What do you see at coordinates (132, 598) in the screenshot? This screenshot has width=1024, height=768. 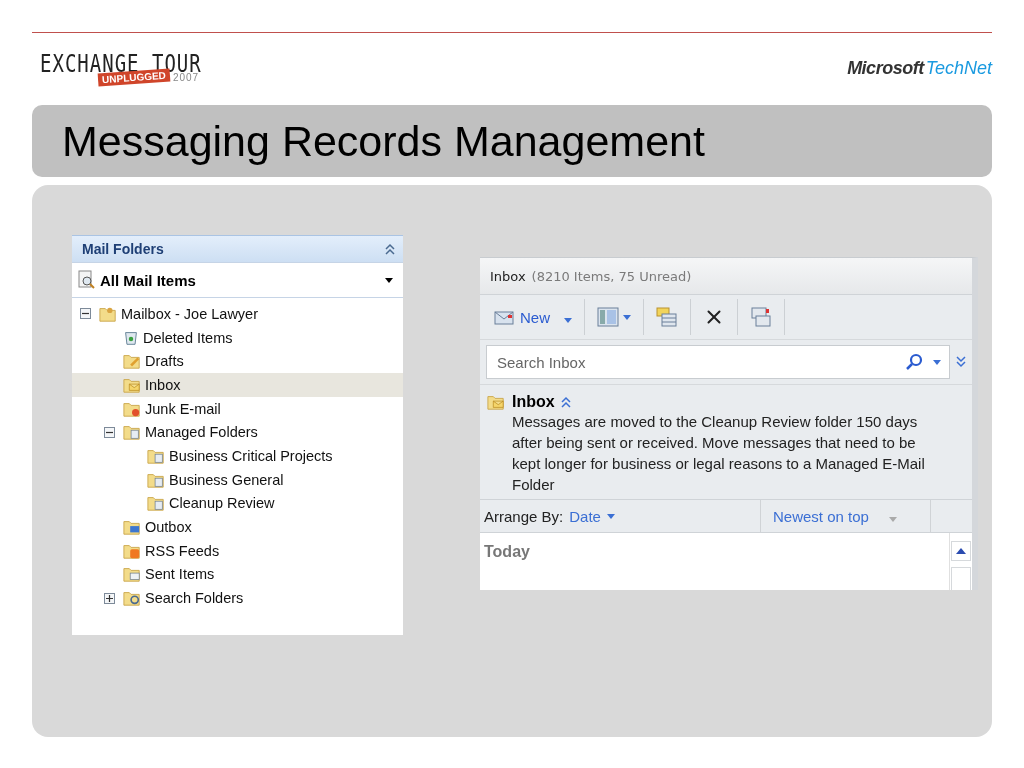 I see `search-folder-icon` at bounding box center [132, 598].